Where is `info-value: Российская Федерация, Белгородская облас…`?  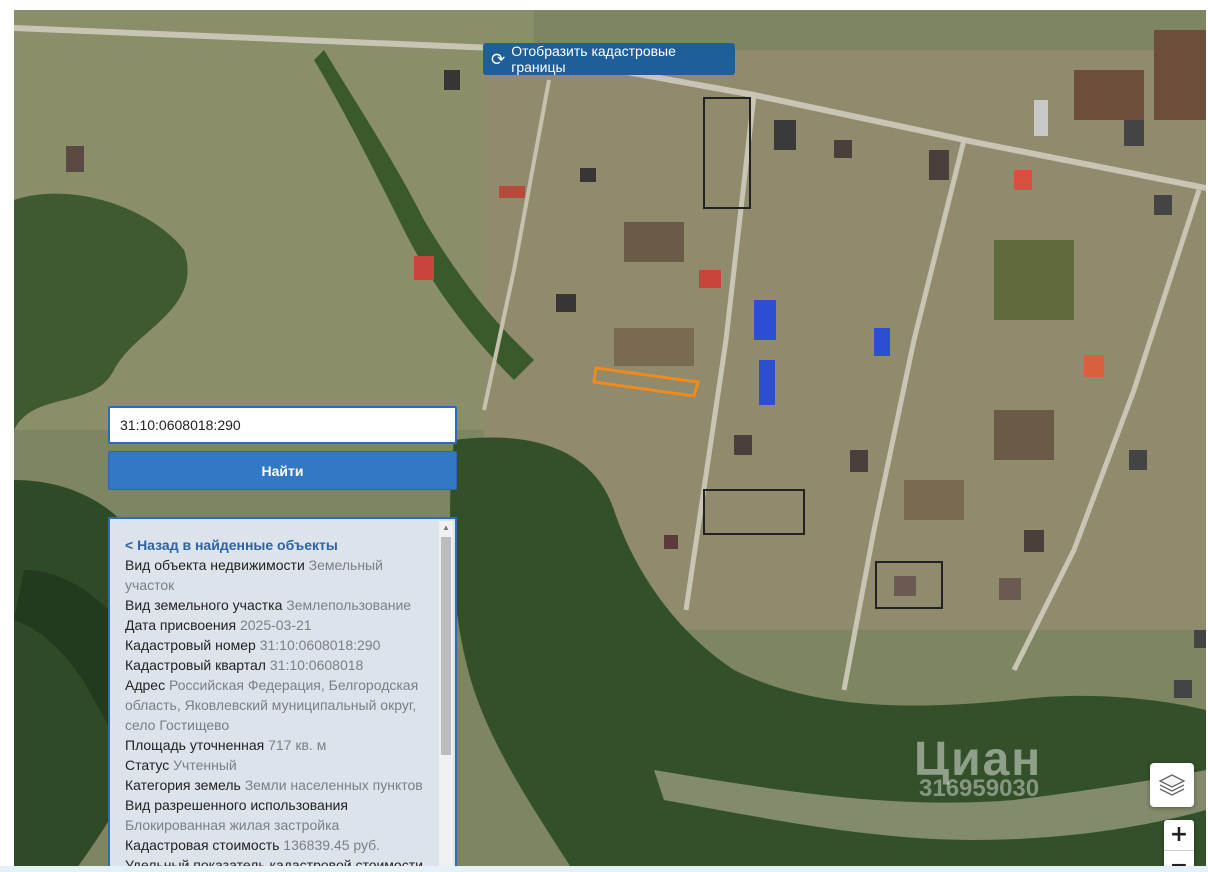
info-value: Российская Федерация, Белгородская облас… is located at coordinates (272, 705).